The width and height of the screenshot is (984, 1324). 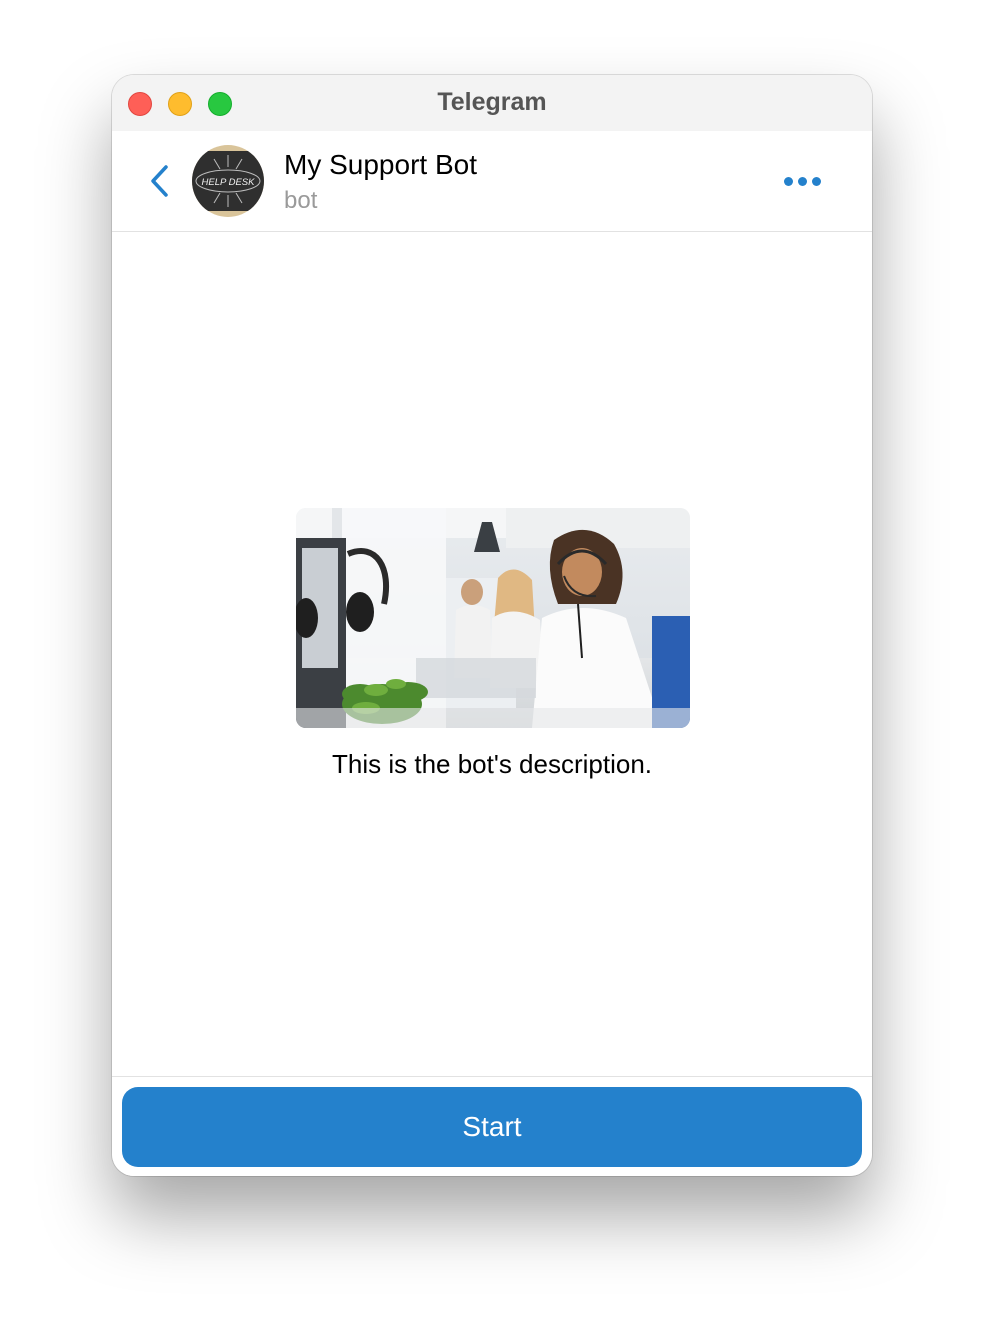 I want to click on bot-description: This is the bot's description., so click(x=492, y=764).